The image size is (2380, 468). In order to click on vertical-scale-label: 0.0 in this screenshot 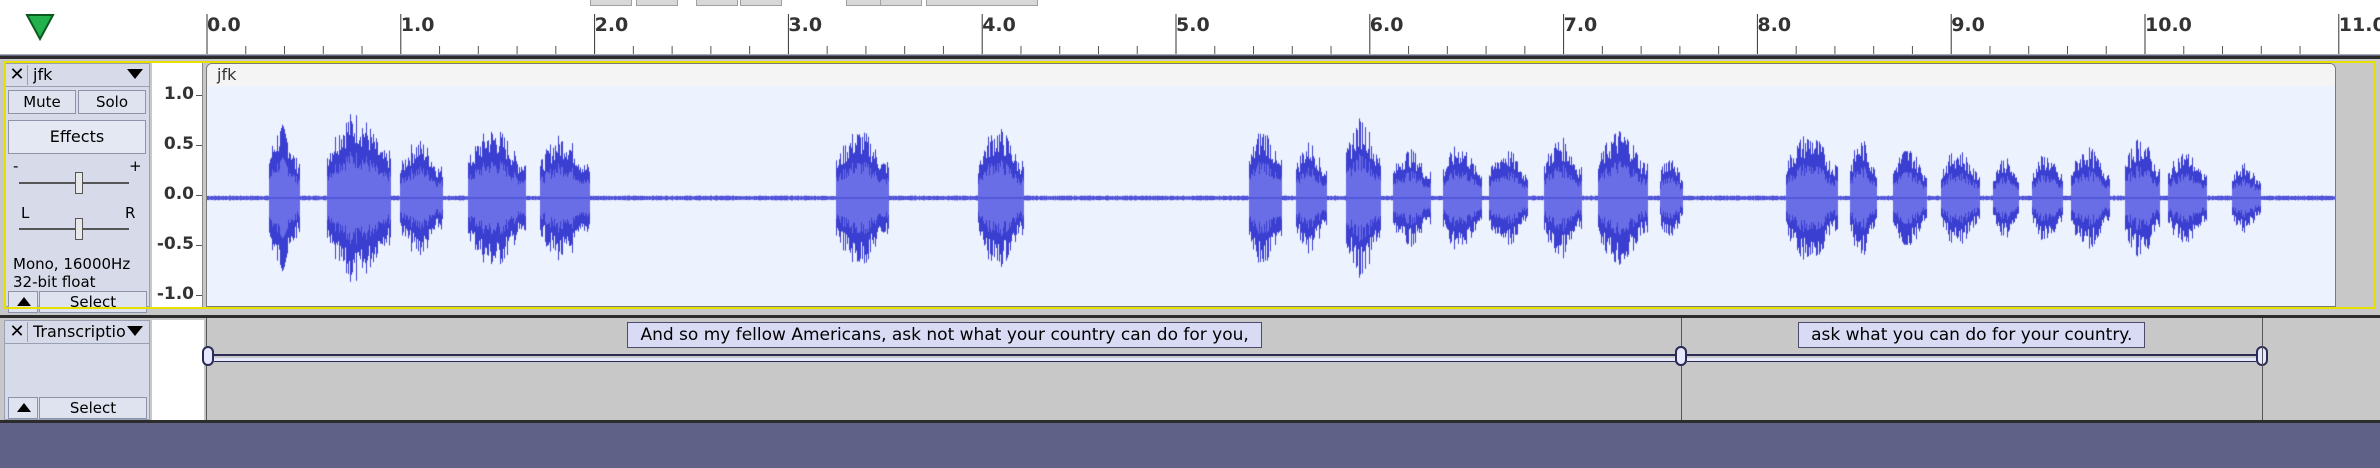, I will do `click(178, 194)`.